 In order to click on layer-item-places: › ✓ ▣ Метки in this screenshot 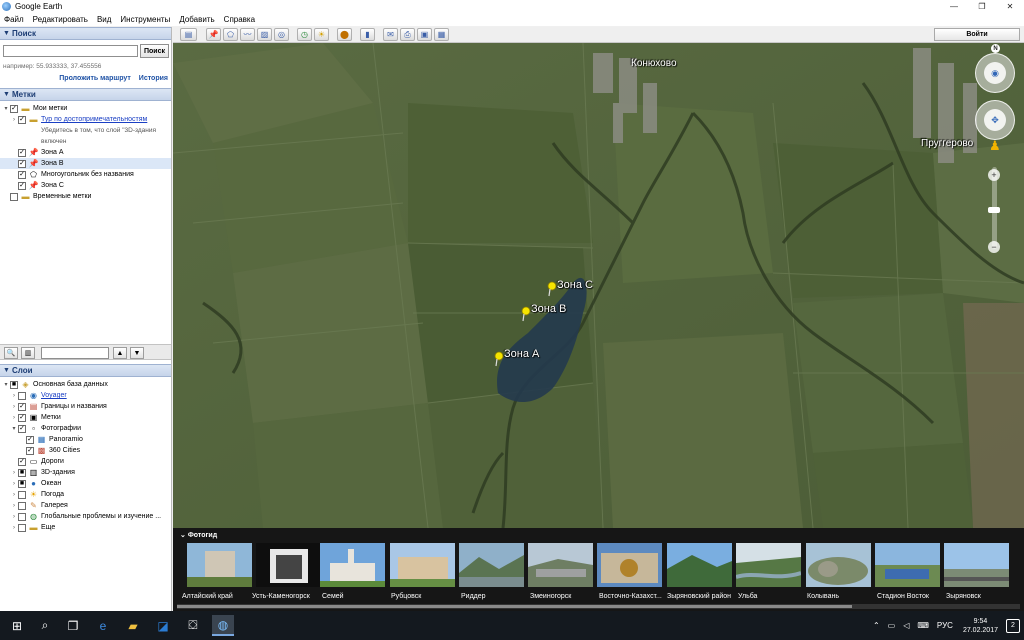, I will do `click(85, 417)`.